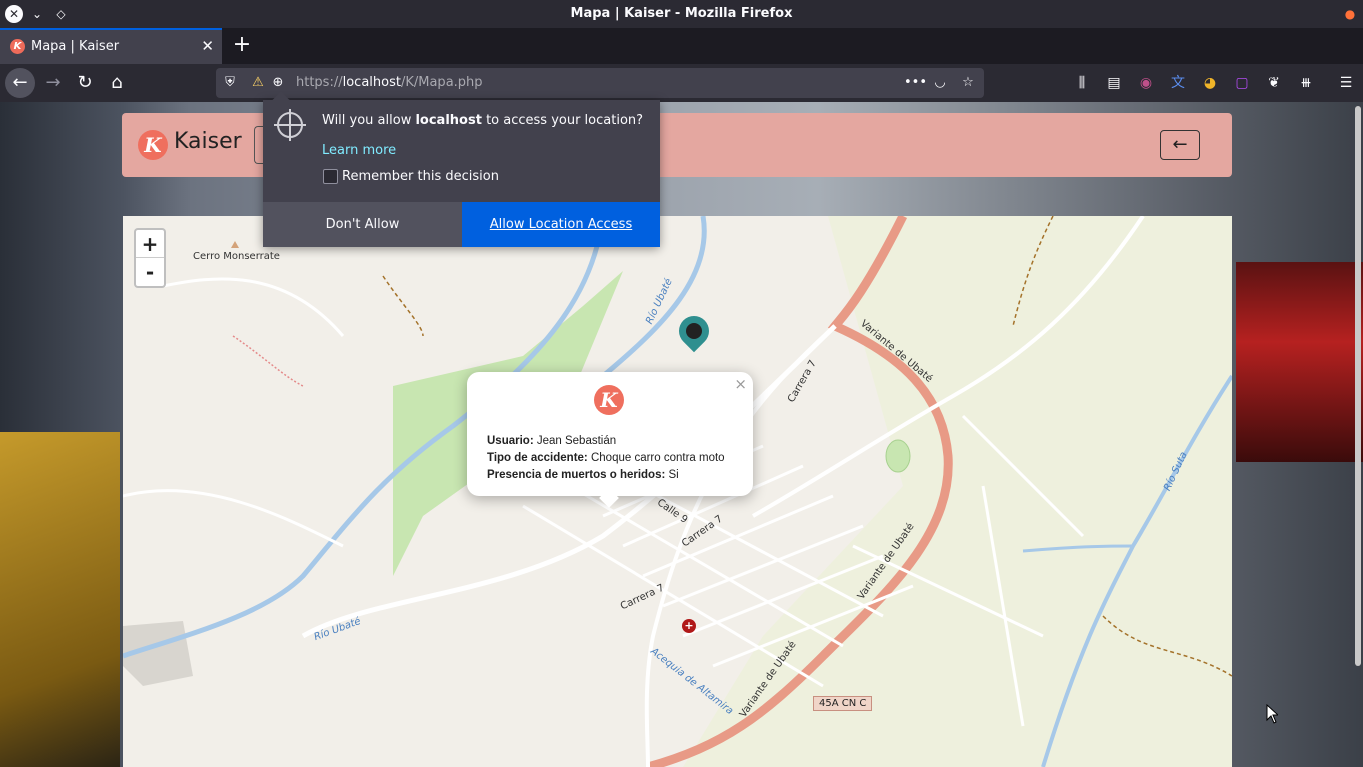 Image resolution: width=1363 pixels, height=767 pixels. Describe the element at coordinates (53, 83) in the screenshot. I see `forward-button: →` at that location.